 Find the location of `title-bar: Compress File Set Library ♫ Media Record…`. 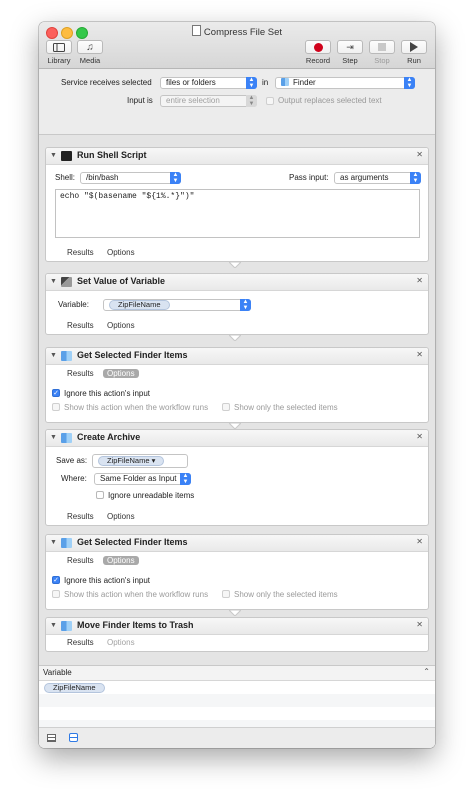

title-bar: Compress File Set Library ♫ Media Record… is located at coordinates (237, 45).